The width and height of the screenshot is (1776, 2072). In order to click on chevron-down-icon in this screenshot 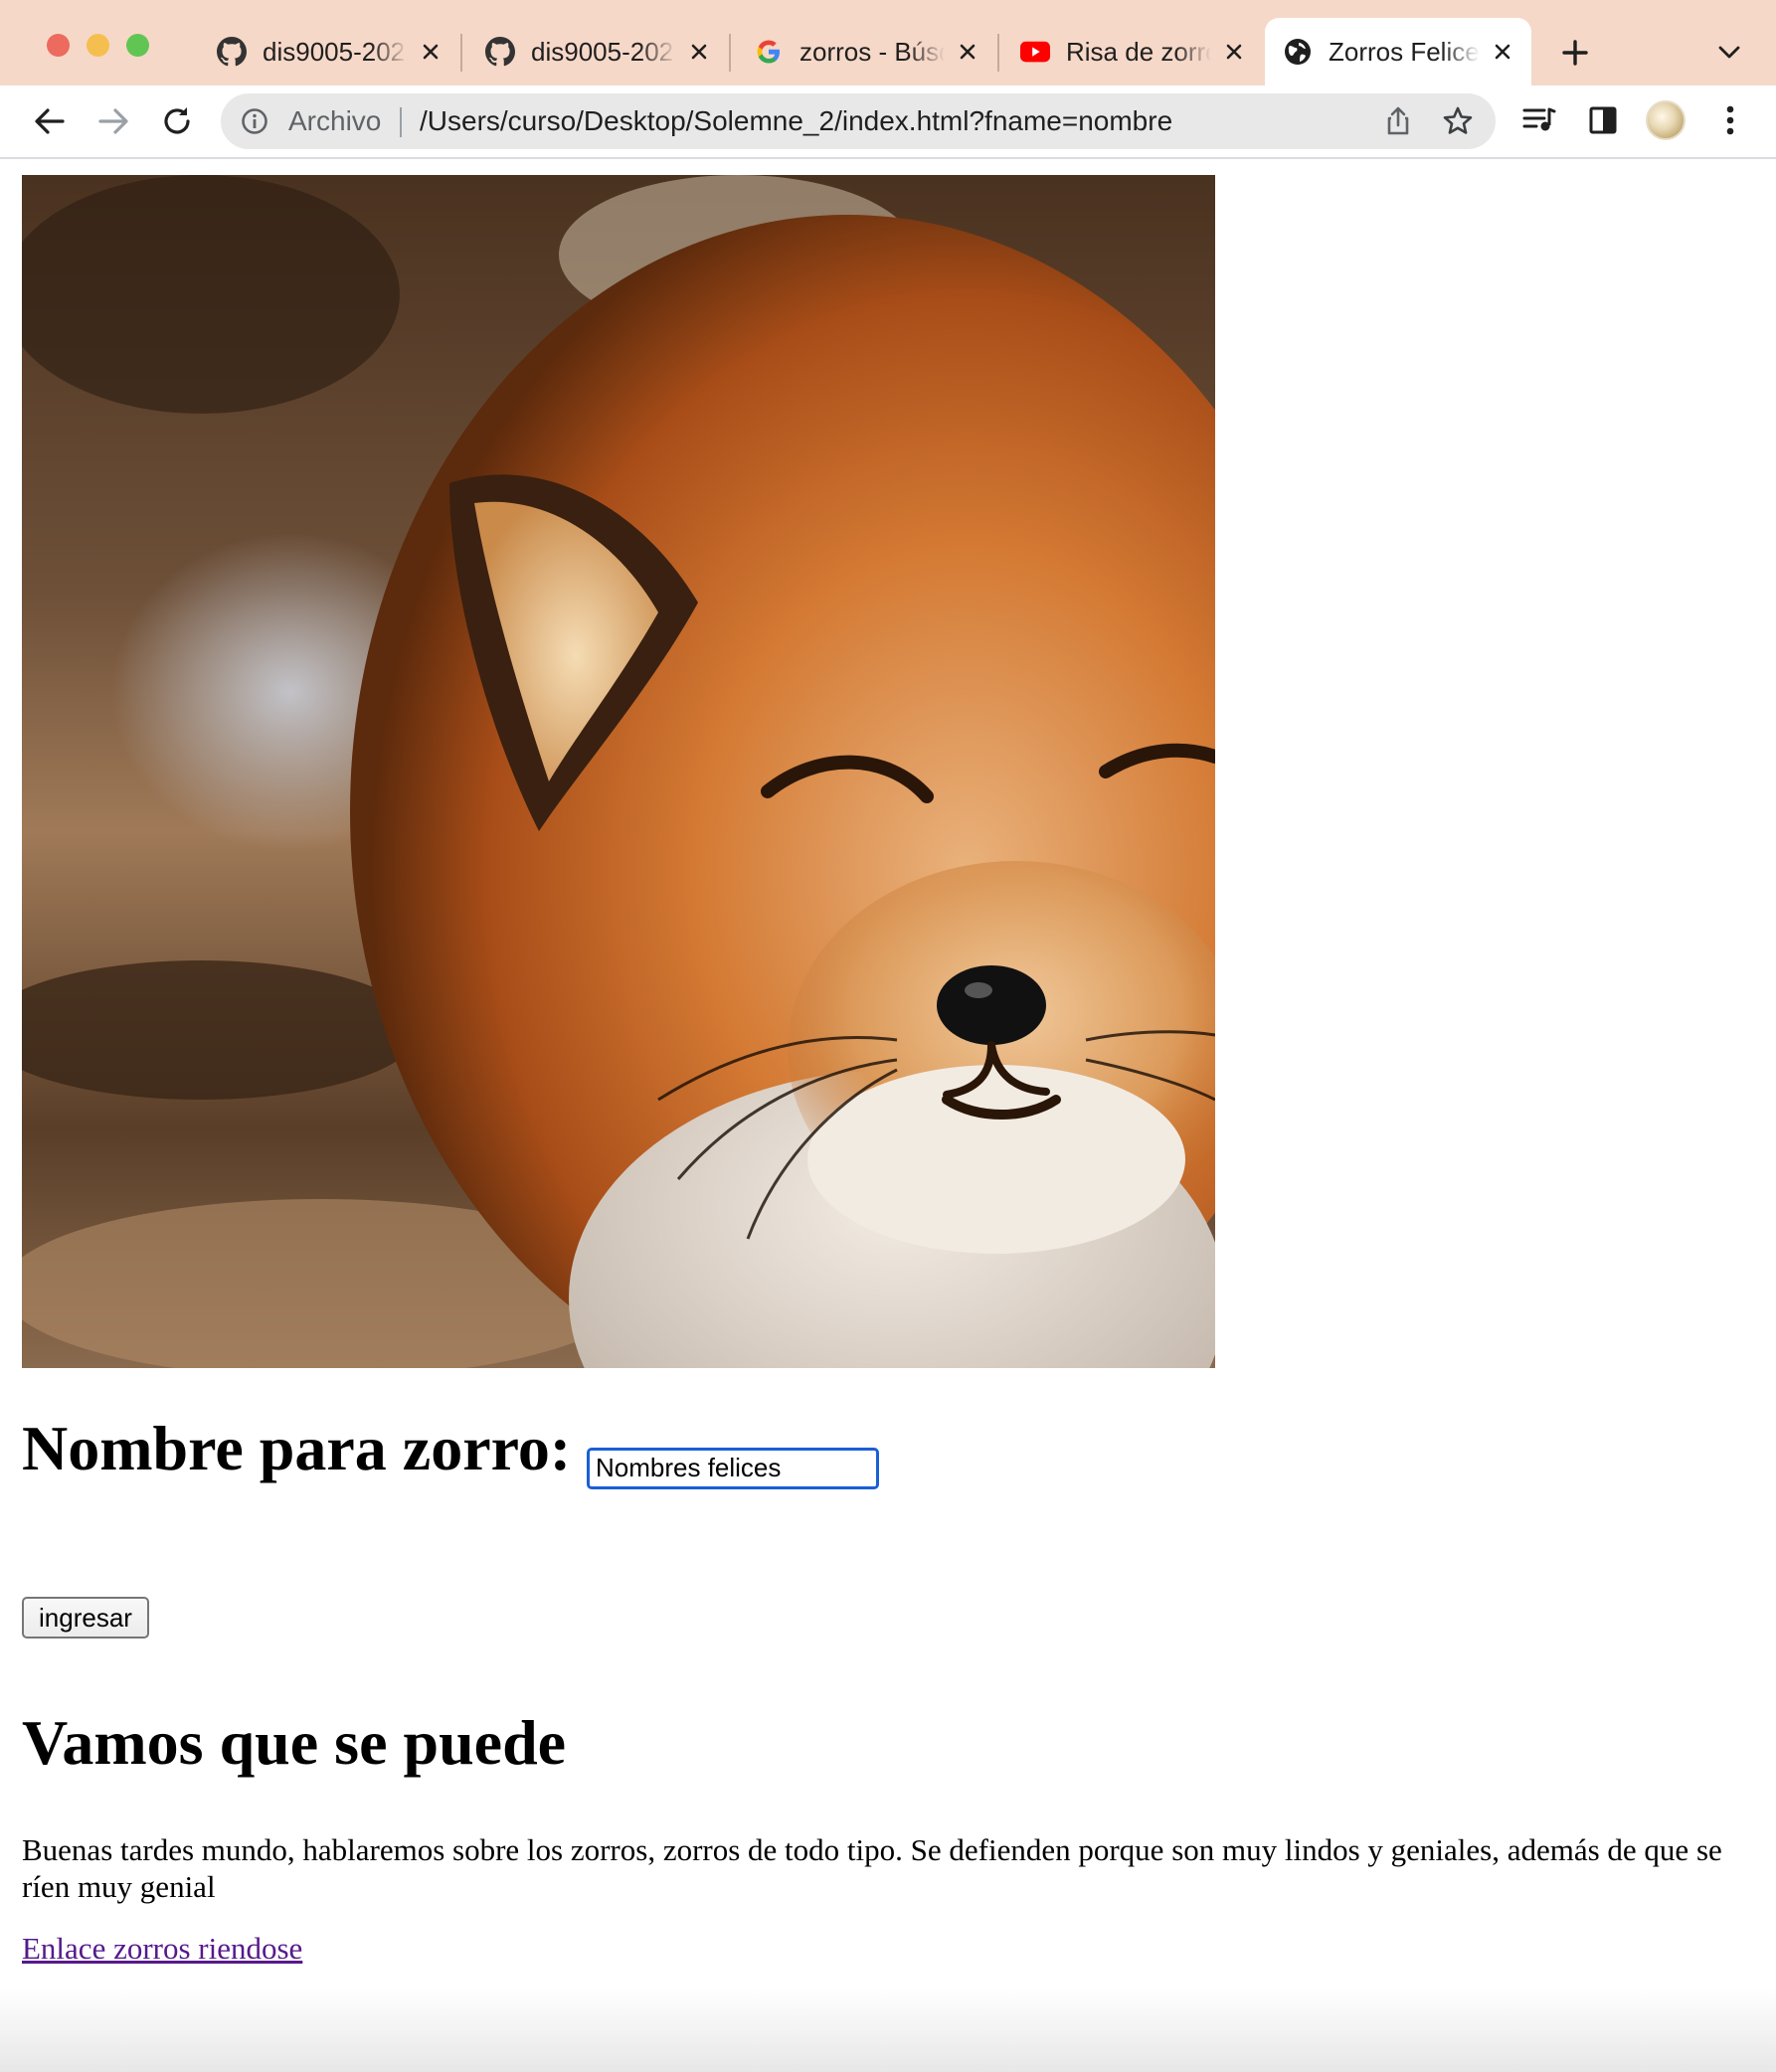, I will do `click(1729, 52)`.